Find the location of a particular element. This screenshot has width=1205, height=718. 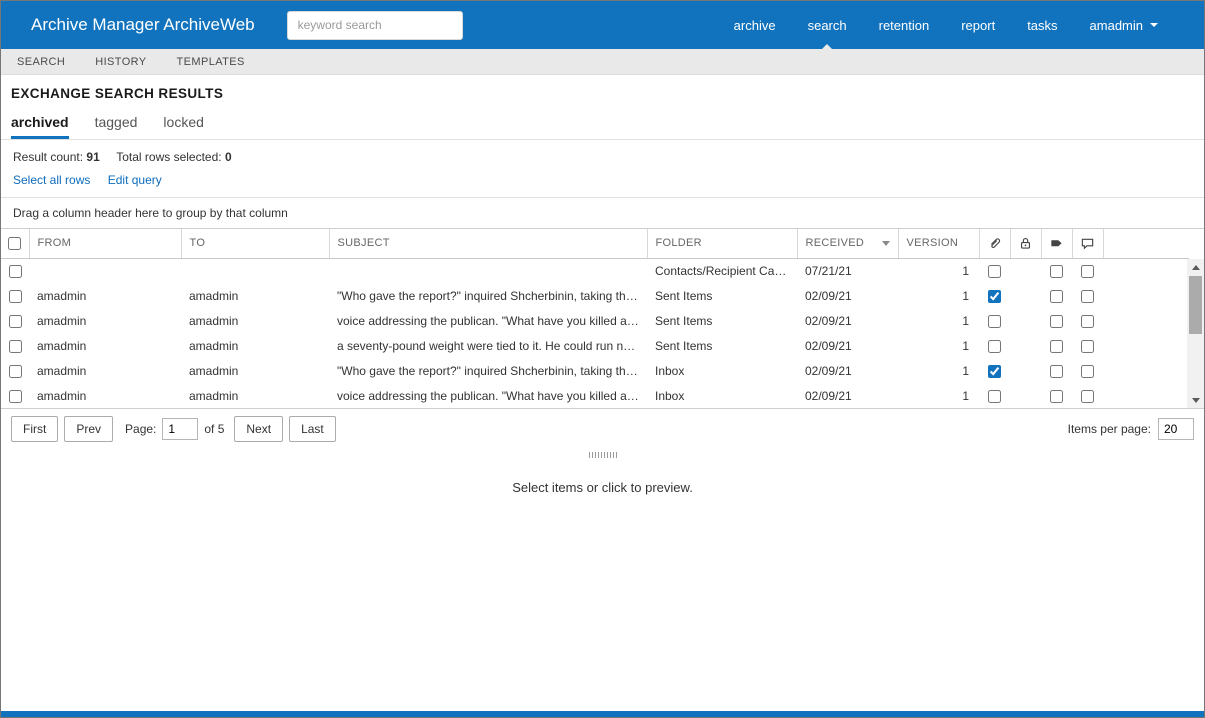

vertical-scrollbar is located at coordinates (1195, 333).